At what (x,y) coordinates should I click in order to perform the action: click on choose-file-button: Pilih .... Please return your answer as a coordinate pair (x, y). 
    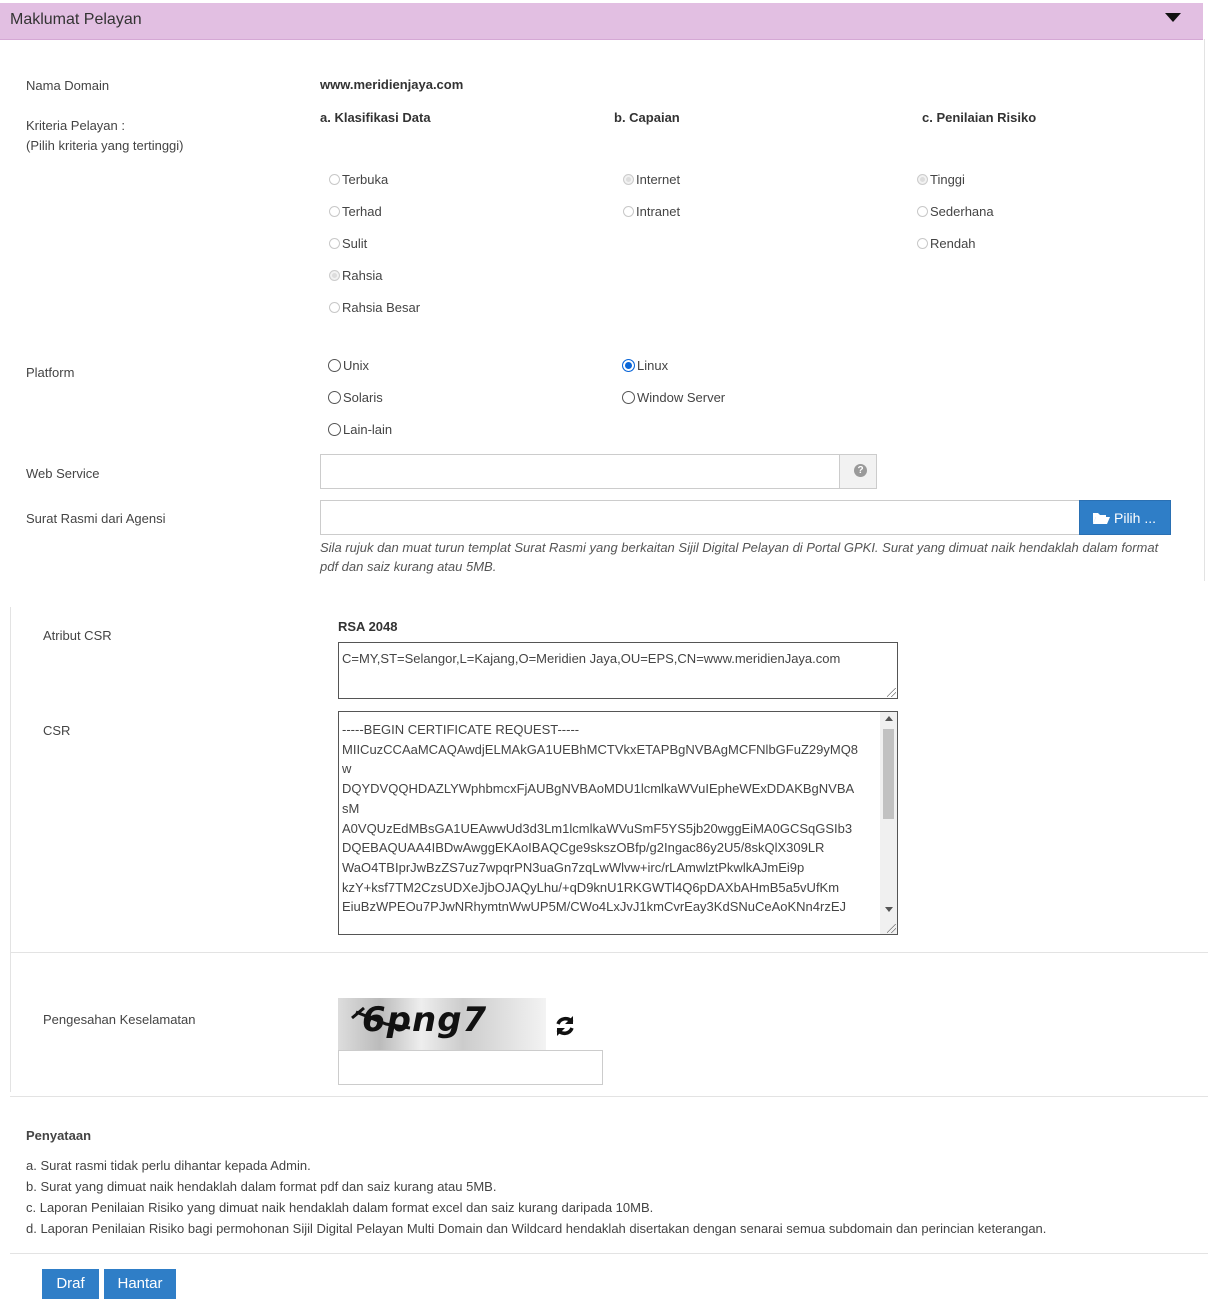
    Looking at the image, I should click on (1125, 517).